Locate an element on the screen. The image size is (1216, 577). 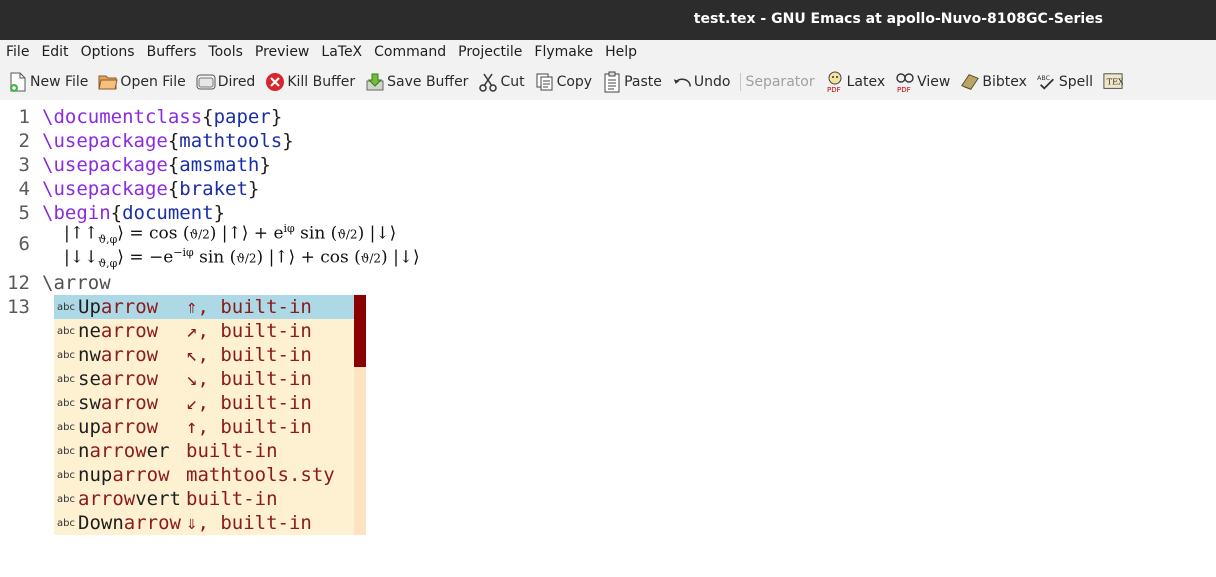
menu-flymake: Flymake is located at coordinates (563, 52).